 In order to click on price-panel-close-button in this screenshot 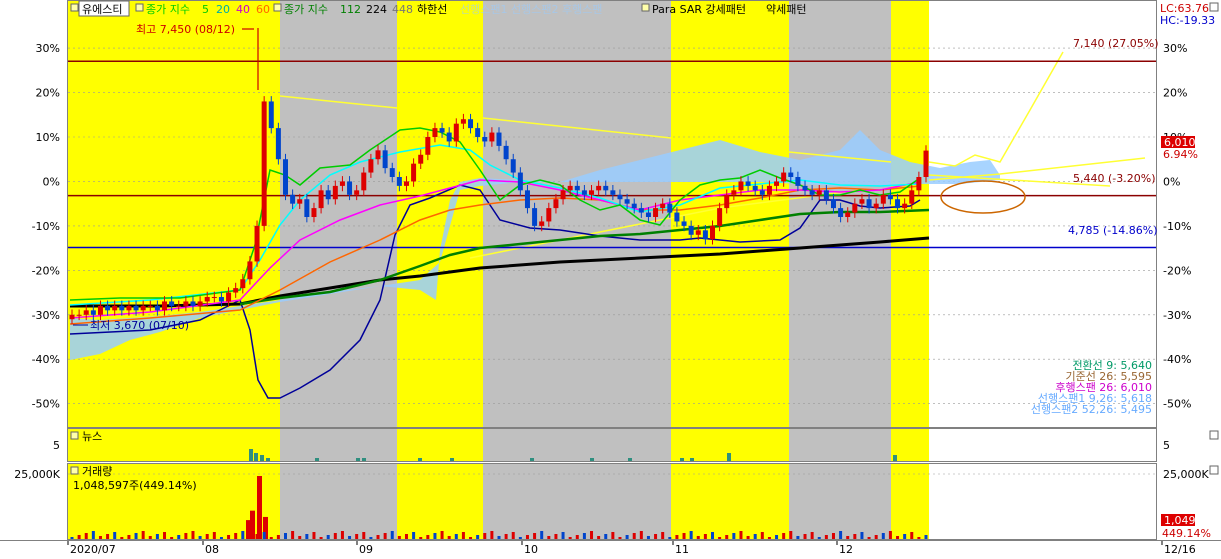, I will do `click(1214, 7)`.